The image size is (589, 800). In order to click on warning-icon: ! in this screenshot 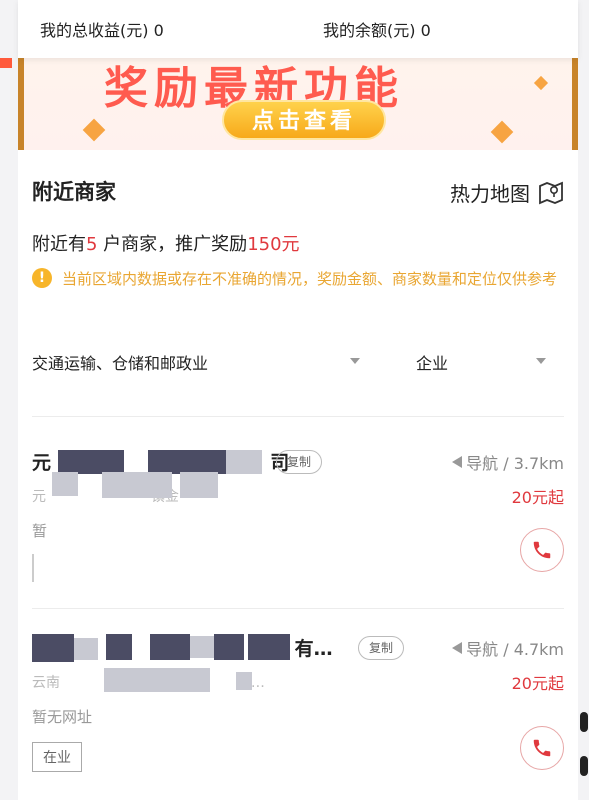, I will do `click(42, 278)`.